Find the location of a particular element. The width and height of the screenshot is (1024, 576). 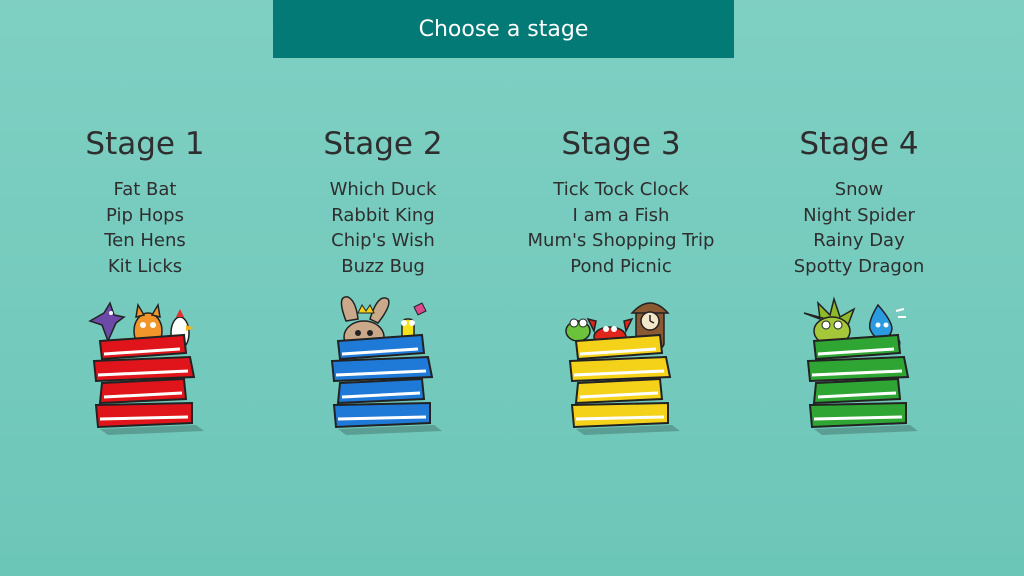

story-item: Night Spider is located at coordinates (859, 215).